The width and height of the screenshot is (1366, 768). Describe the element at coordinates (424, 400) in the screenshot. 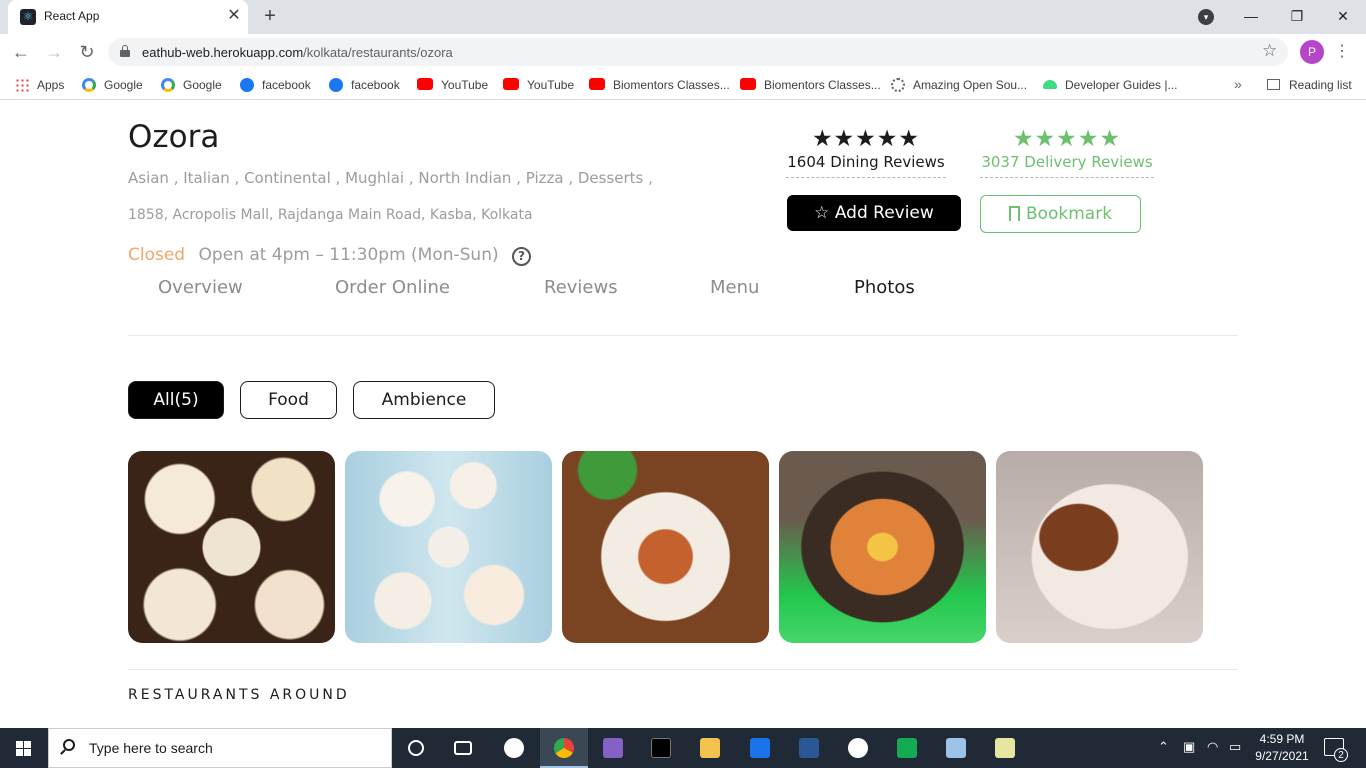

I see `filter-ambience-button: Ambience` at that location.